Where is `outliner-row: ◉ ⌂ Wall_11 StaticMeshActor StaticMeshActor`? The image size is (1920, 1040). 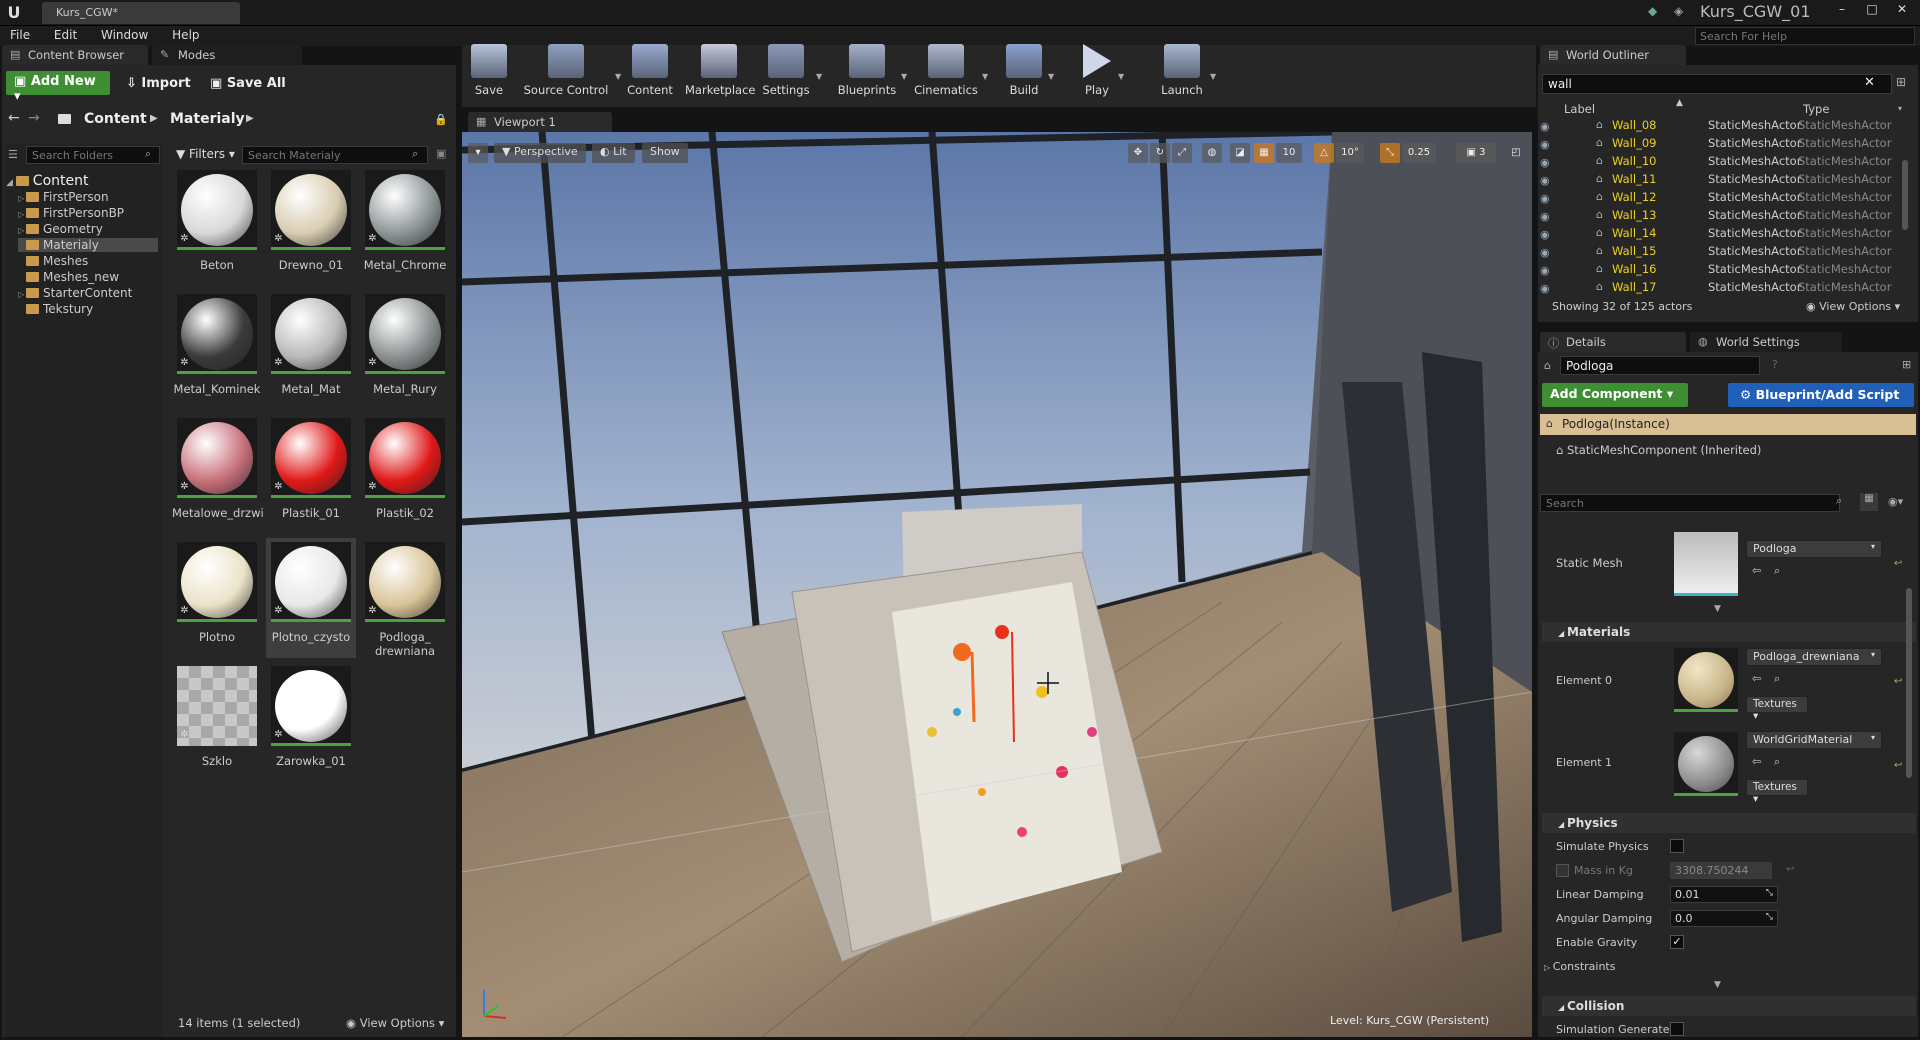 outliner-row: ◉ ⌂ Wall_11 StaticMeshActor StaticMeshActor is located at coordinates (1720, 181).